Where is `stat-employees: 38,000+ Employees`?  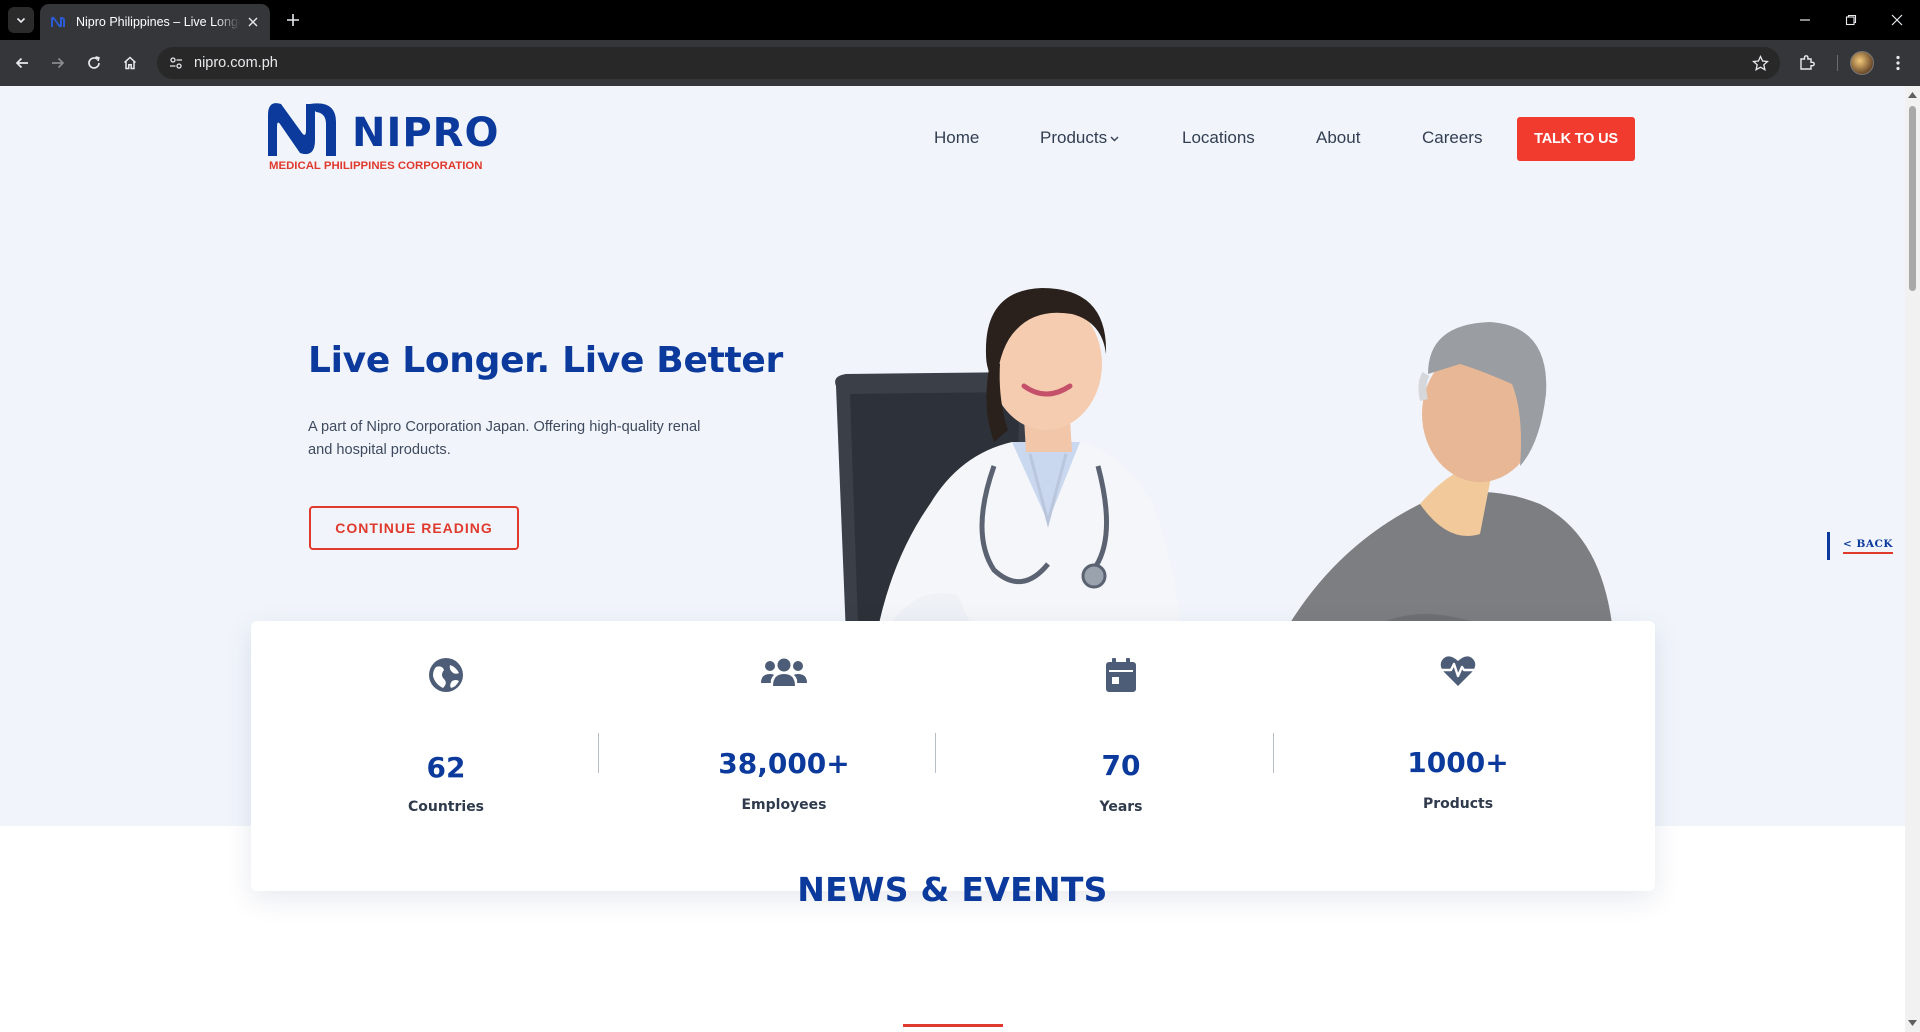 stat-employees: 38,000+ Employees is located at coordinates (784, 756).